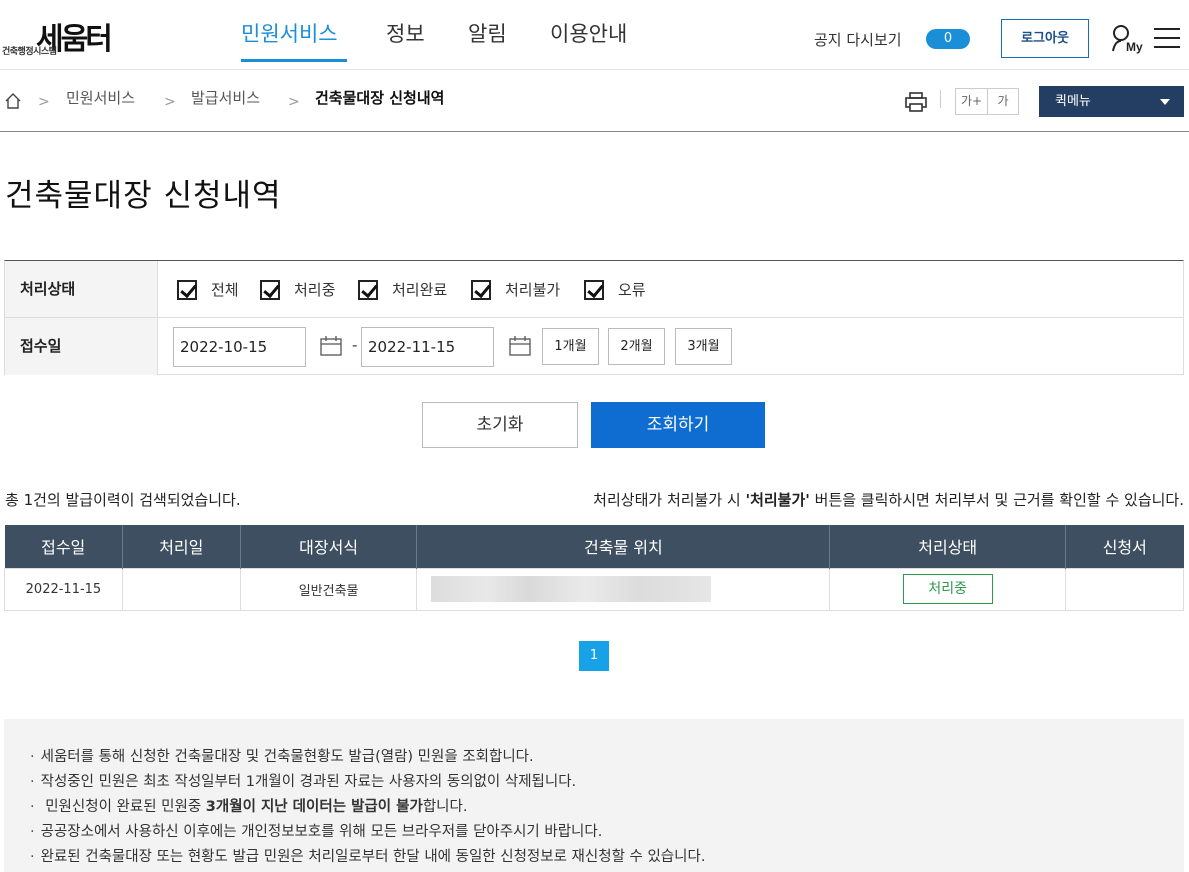 The height and width of the screenshot is (872, 1189). What do you see at coordinates (1045, 38) in the screenshot?
I see `logout-button: 로그아웃` at bounding box center [1045, 38].